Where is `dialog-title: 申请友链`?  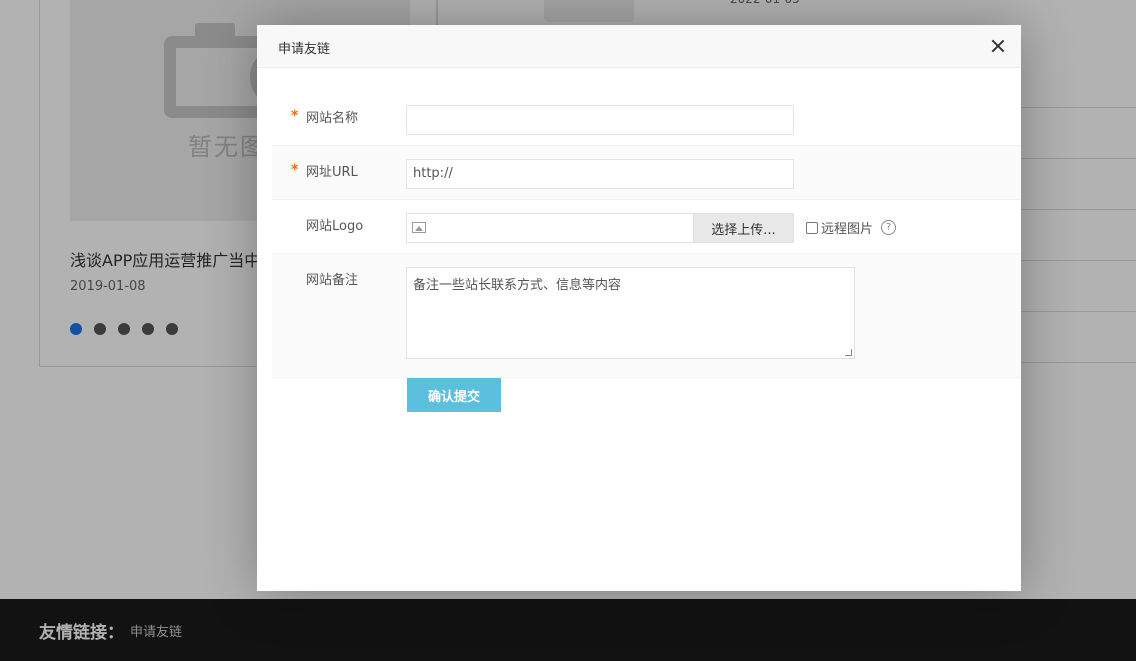 dialog-title: 申请友链 is located at coordinates (304, 49).